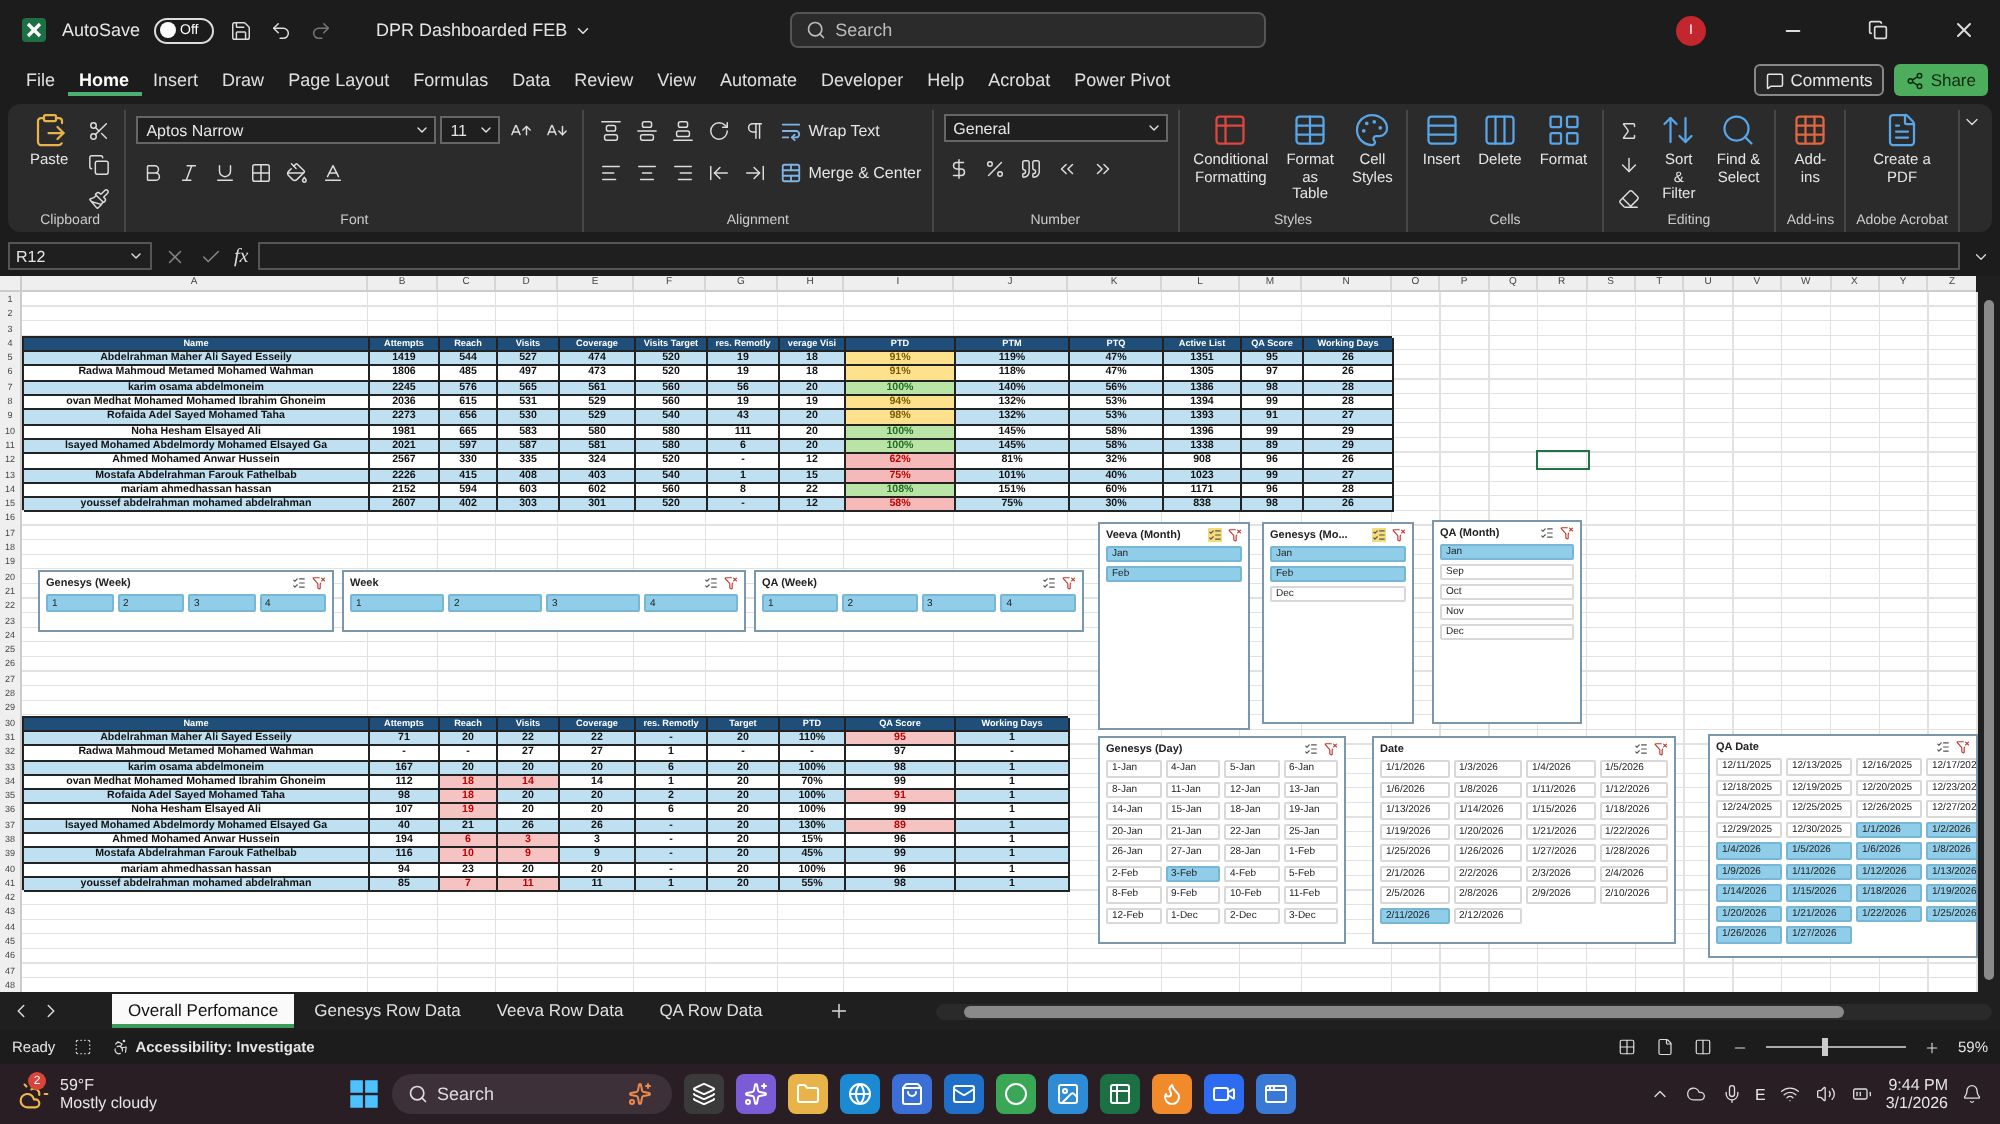  What do you see at coordinates (451, 80) in the screenshot?
I see `menu-tab: Formulas` at bounding box center [451, 80].